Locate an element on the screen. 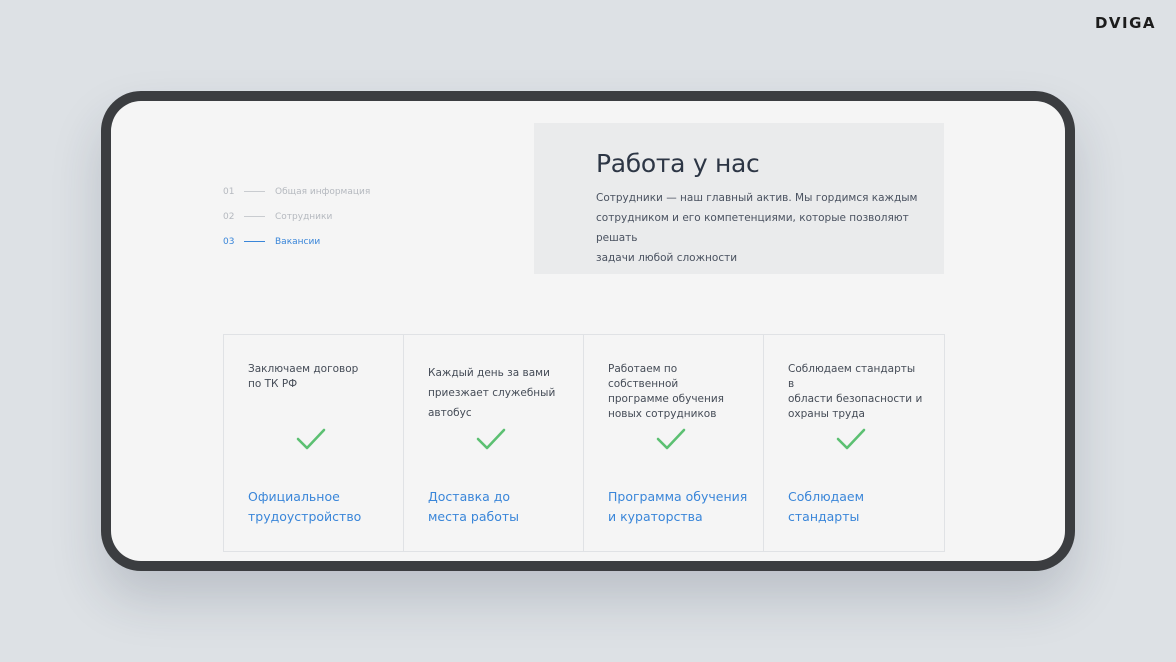 This screenshot has height=662, width=1176. desc-line: автобус is located at coordinates (450, 413).